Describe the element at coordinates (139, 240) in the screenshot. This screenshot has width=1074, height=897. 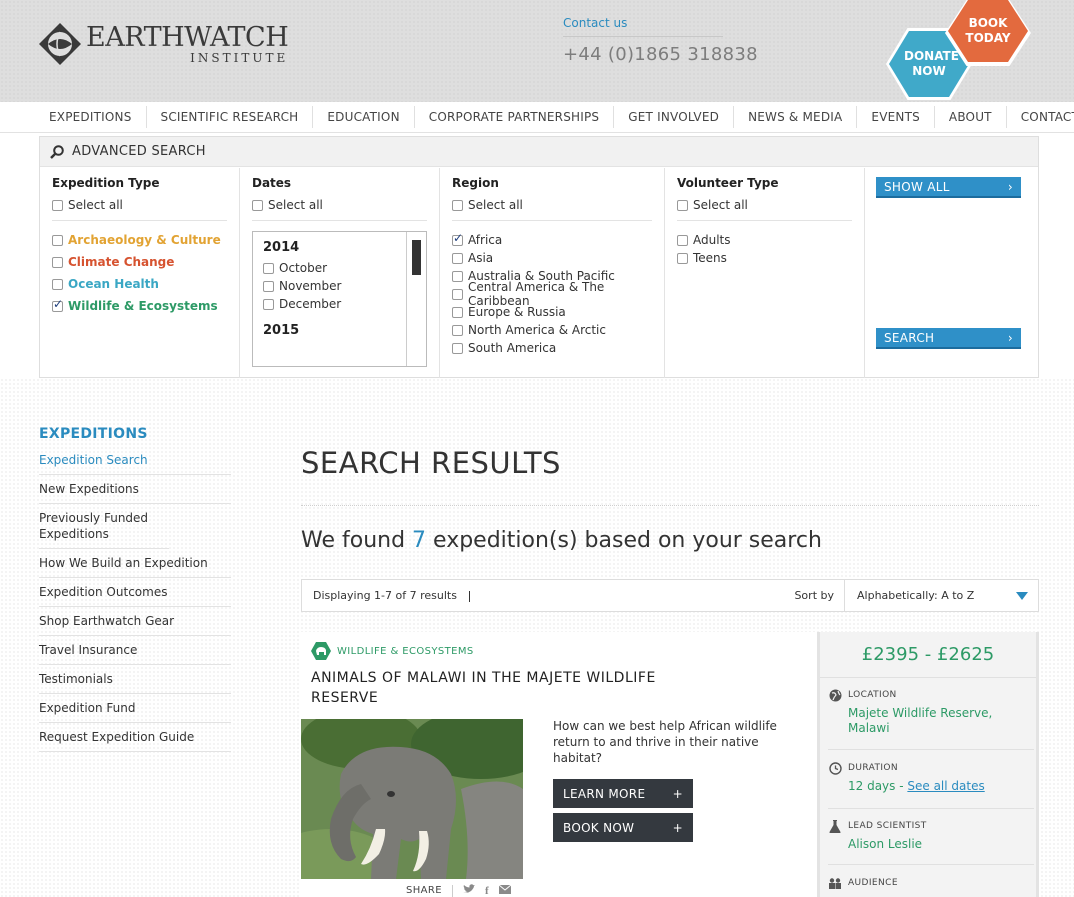
I see `filter-archaeology-culture: Archaeology & Culture` at that location.